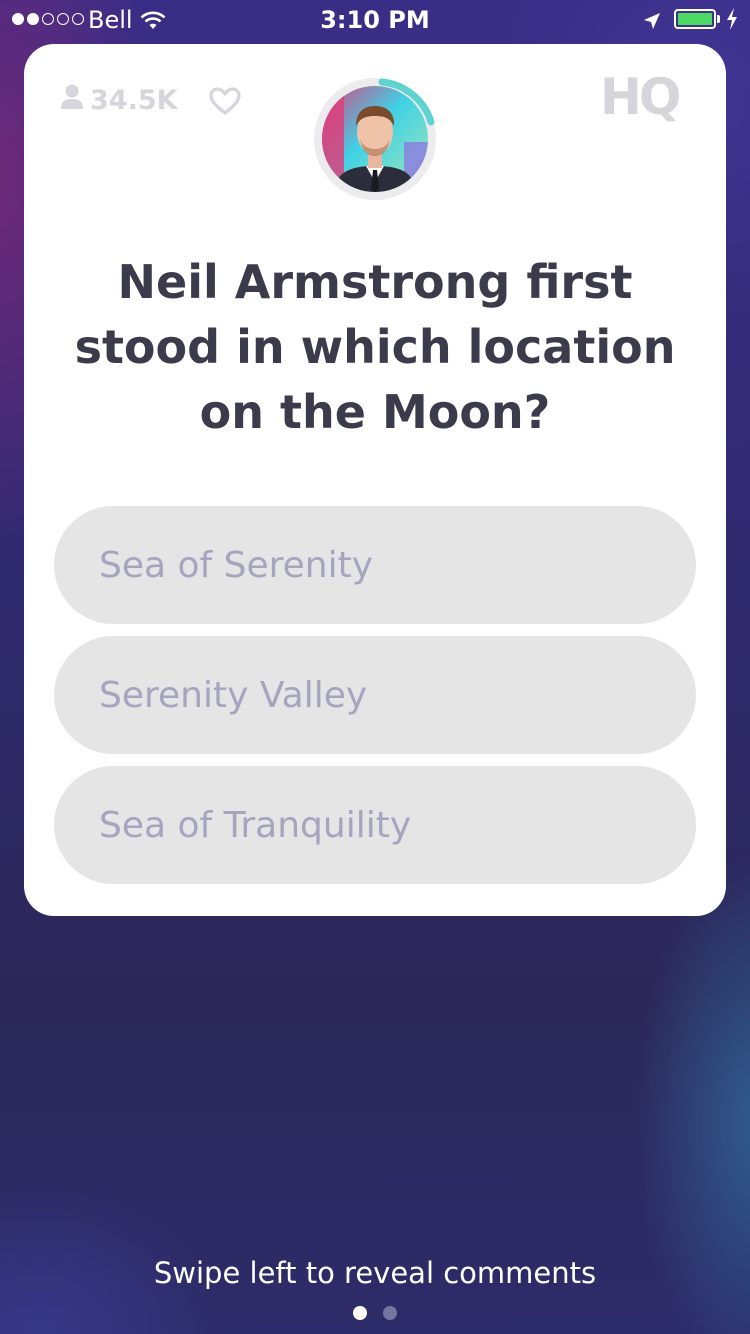 This screenshot has height=1334, width=750. Describe the element at coordinates (225, 103) in the screenshot. I see `heart-icon` at that location.